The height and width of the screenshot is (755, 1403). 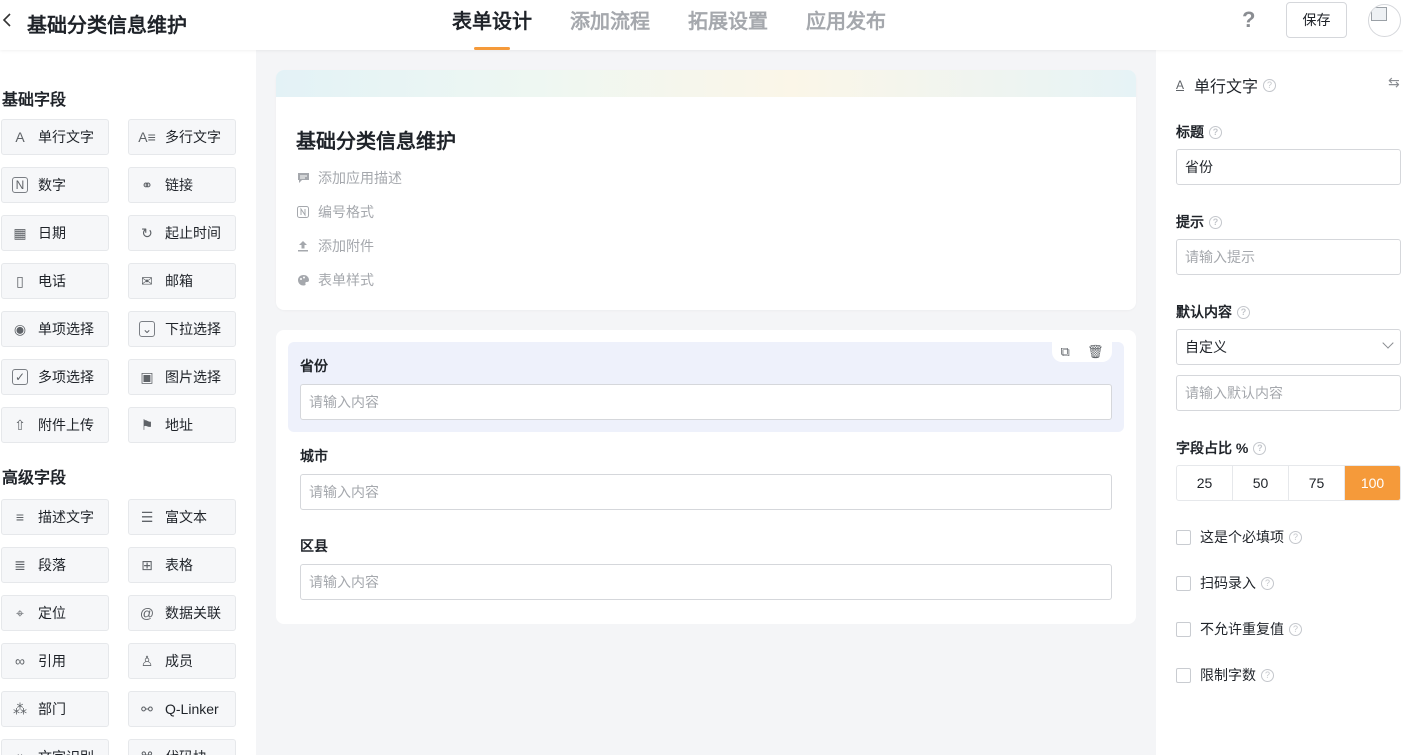 I want to click on tab-extension-settings: 拓展设置, so click(x=728, y=25).